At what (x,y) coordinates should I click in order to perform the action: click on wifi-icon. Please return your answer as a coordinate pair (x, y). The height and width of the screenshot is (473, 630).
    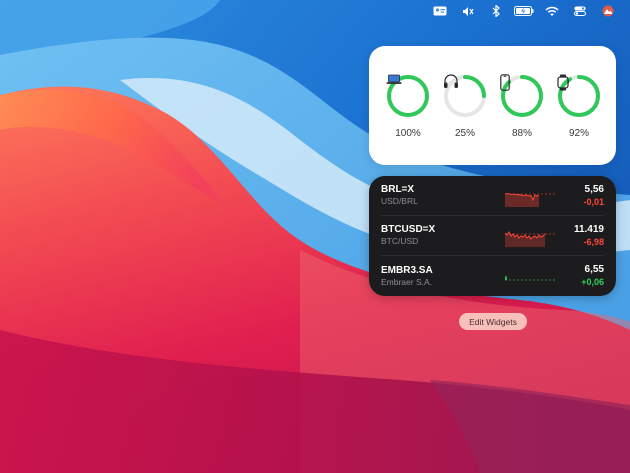
    Looking at the image, I should click on (552, 11).